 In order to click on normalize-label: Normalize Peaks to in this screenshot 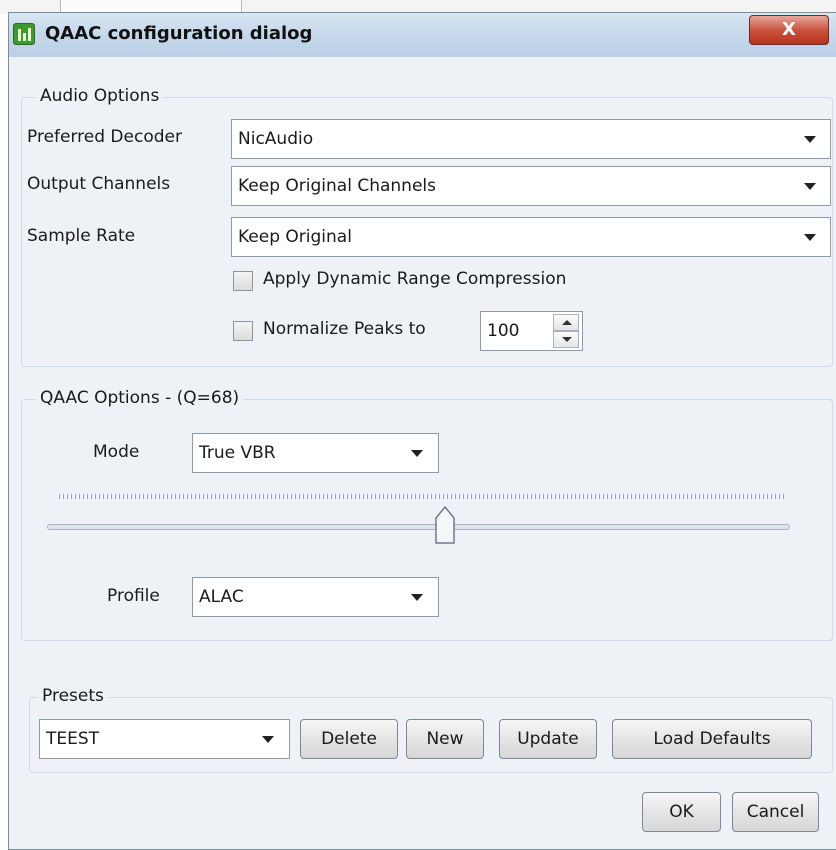, I will do `click(344, 329)`.